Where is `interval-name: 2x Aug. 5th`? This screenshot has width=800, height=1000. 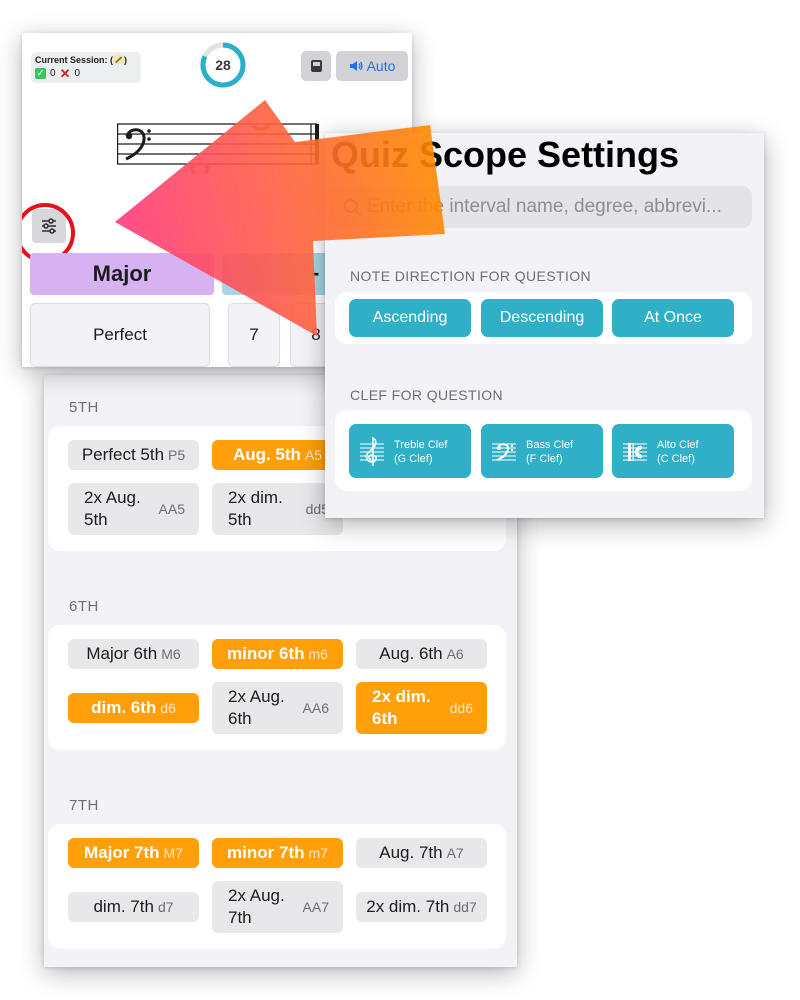
interval-name: 2x Aug. 5th is located at coordinates (112, 508).